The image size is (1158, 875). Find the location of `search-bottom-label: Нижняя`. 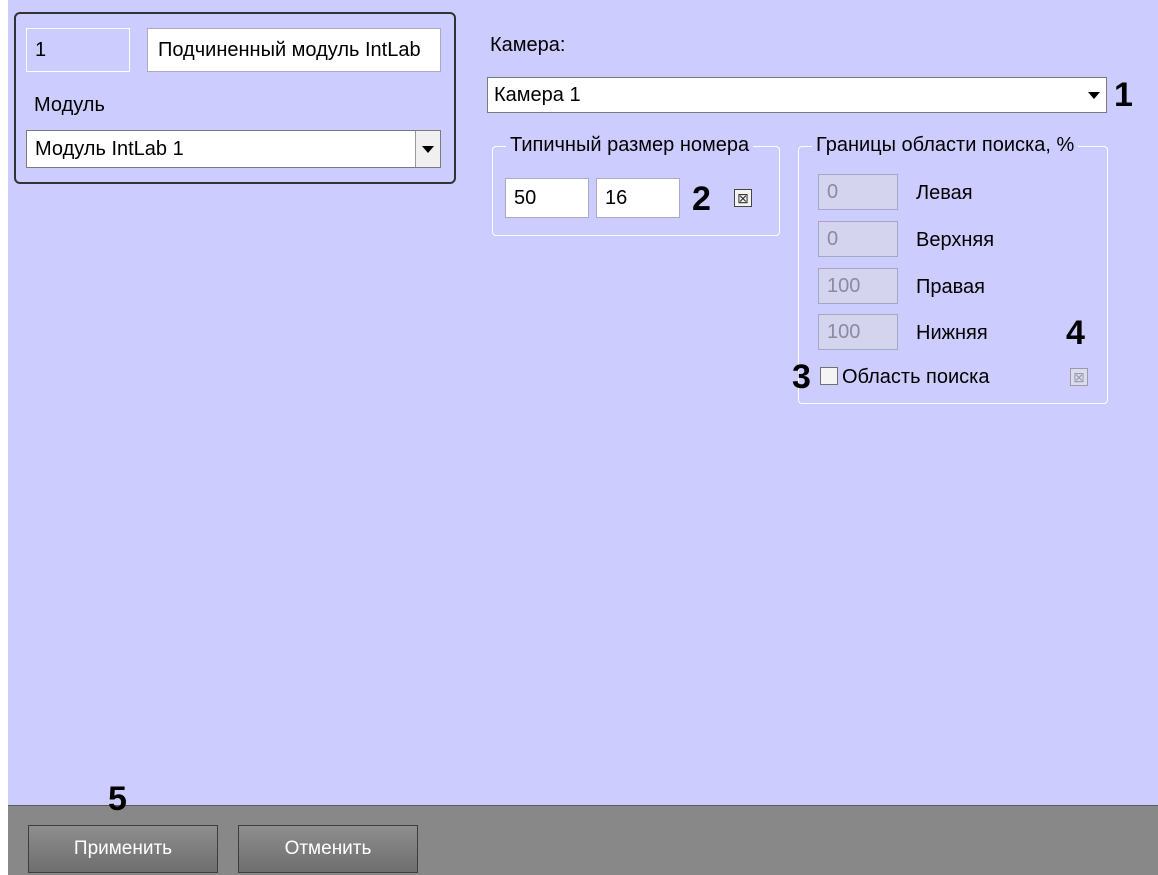

search-bottom-label: Нижняя is located at coordinates (952, 333).